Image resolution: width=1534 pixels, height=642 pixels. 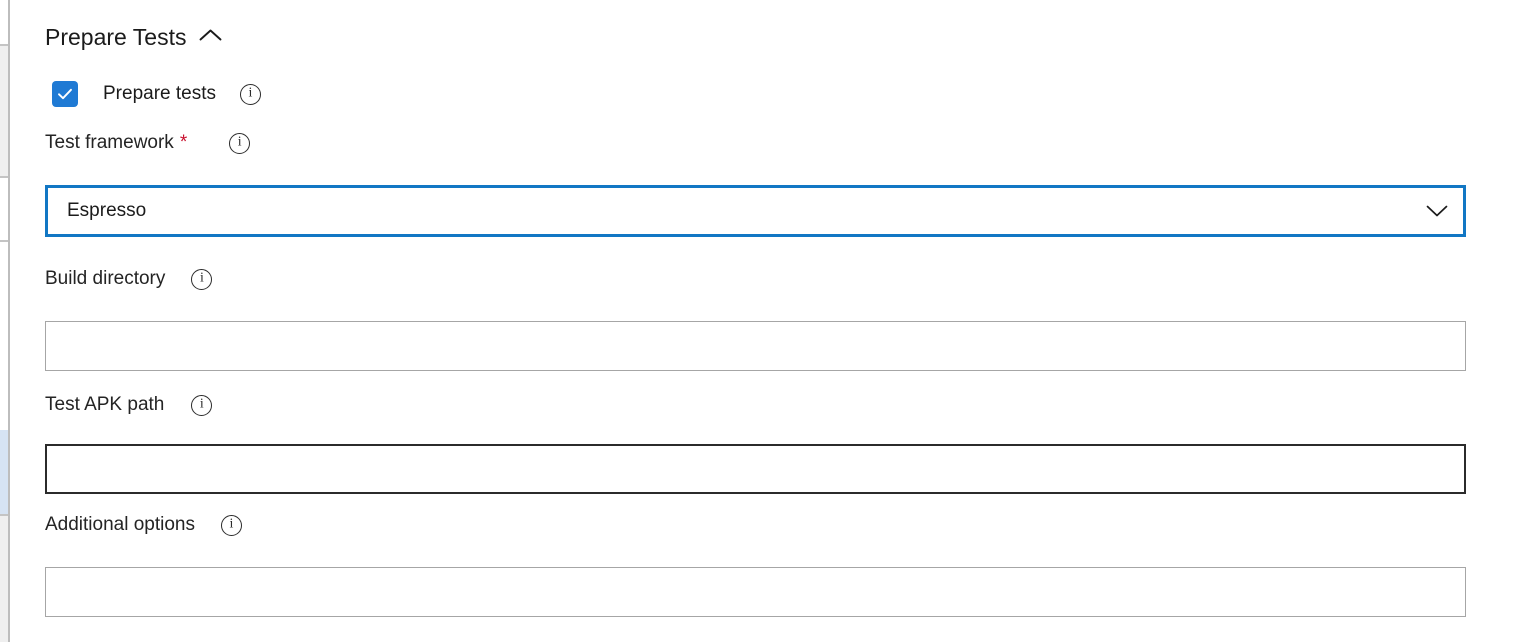 I want to click on build-directory-input, so click(x=755, y=346).